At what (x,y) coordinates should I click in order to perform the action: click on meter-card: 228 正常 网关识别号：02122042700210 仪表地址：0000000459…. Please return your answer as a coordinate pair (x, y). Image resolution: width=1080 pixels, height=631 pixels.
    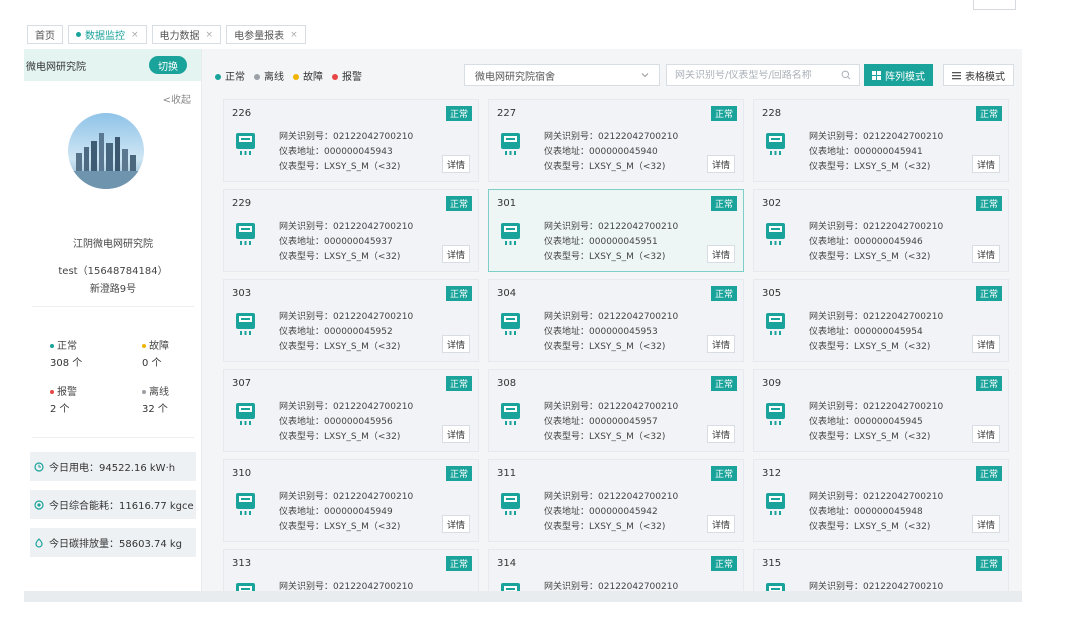
    Looking at the image, I should click on (881, 140).